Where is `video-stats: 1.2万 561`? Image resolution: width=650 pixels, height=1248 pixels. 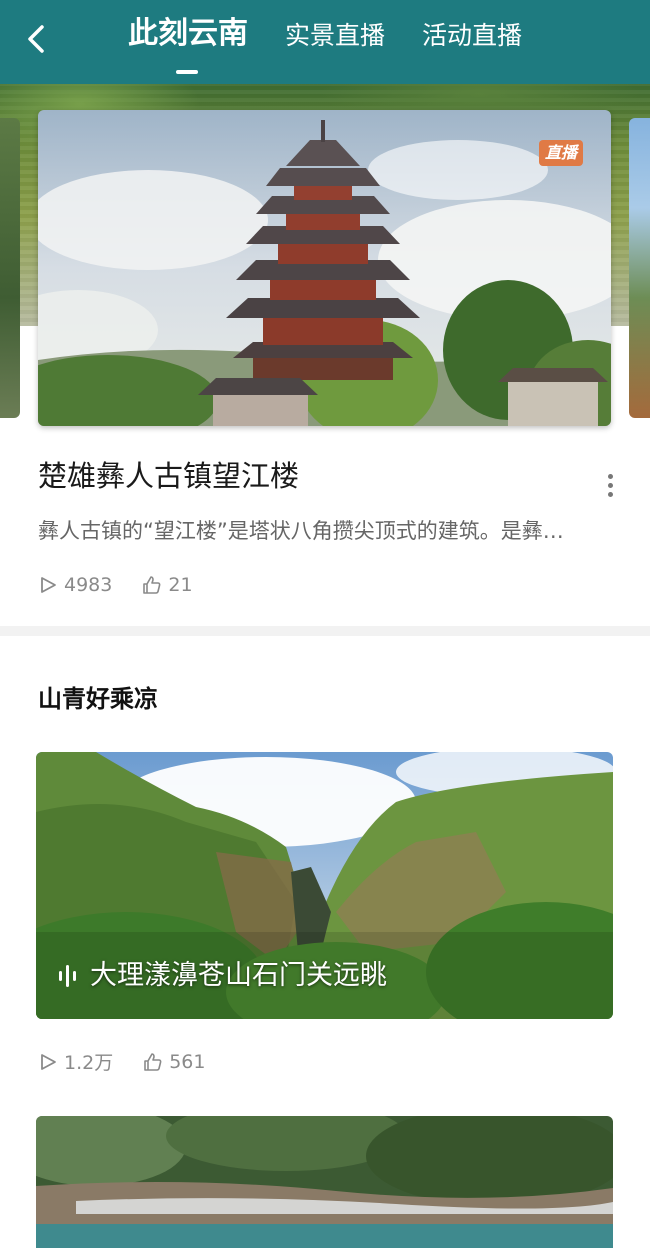 video-stats: 1.2万 561 is located at coordinates (136, 1061).